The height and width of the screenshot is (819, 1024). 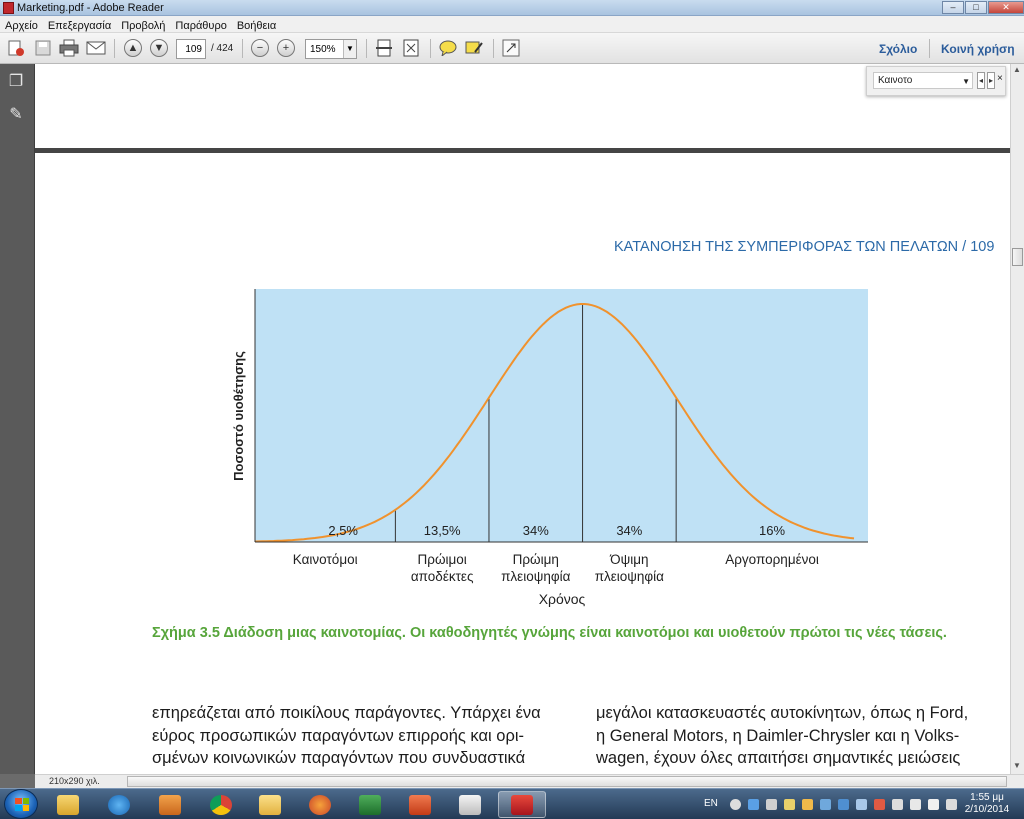 What do you see at coordinates (933, 804) in the screenshot?
I see `tray-volume-icon` at bounding box center [933, 804].